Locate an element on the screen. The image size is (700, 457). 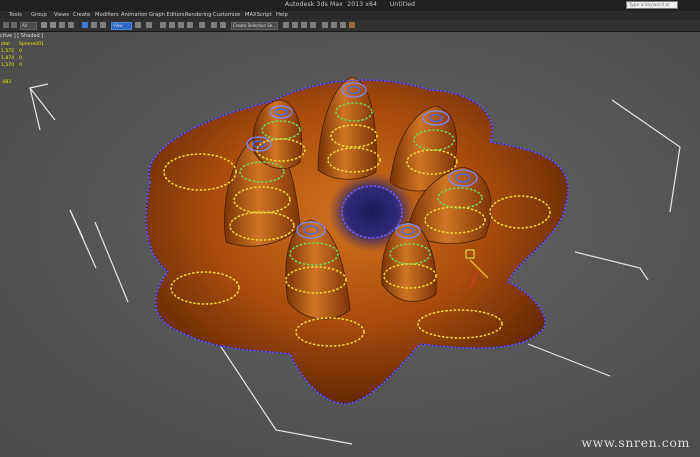
spinner-snap-icon is located at coordinates (190, 25).